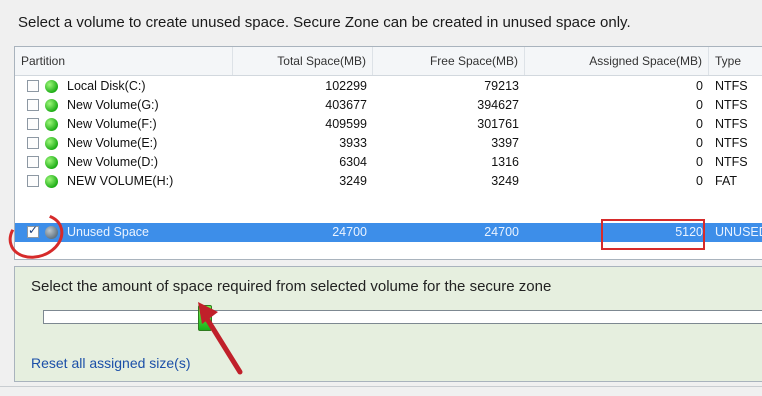 The height and width of the screenshot is (396, 762). Describe the element at coordinates (388, 86) in the screenshot. I see `table-row: Local Disk(C:) 102299 79213 0 NTFS` at that location.